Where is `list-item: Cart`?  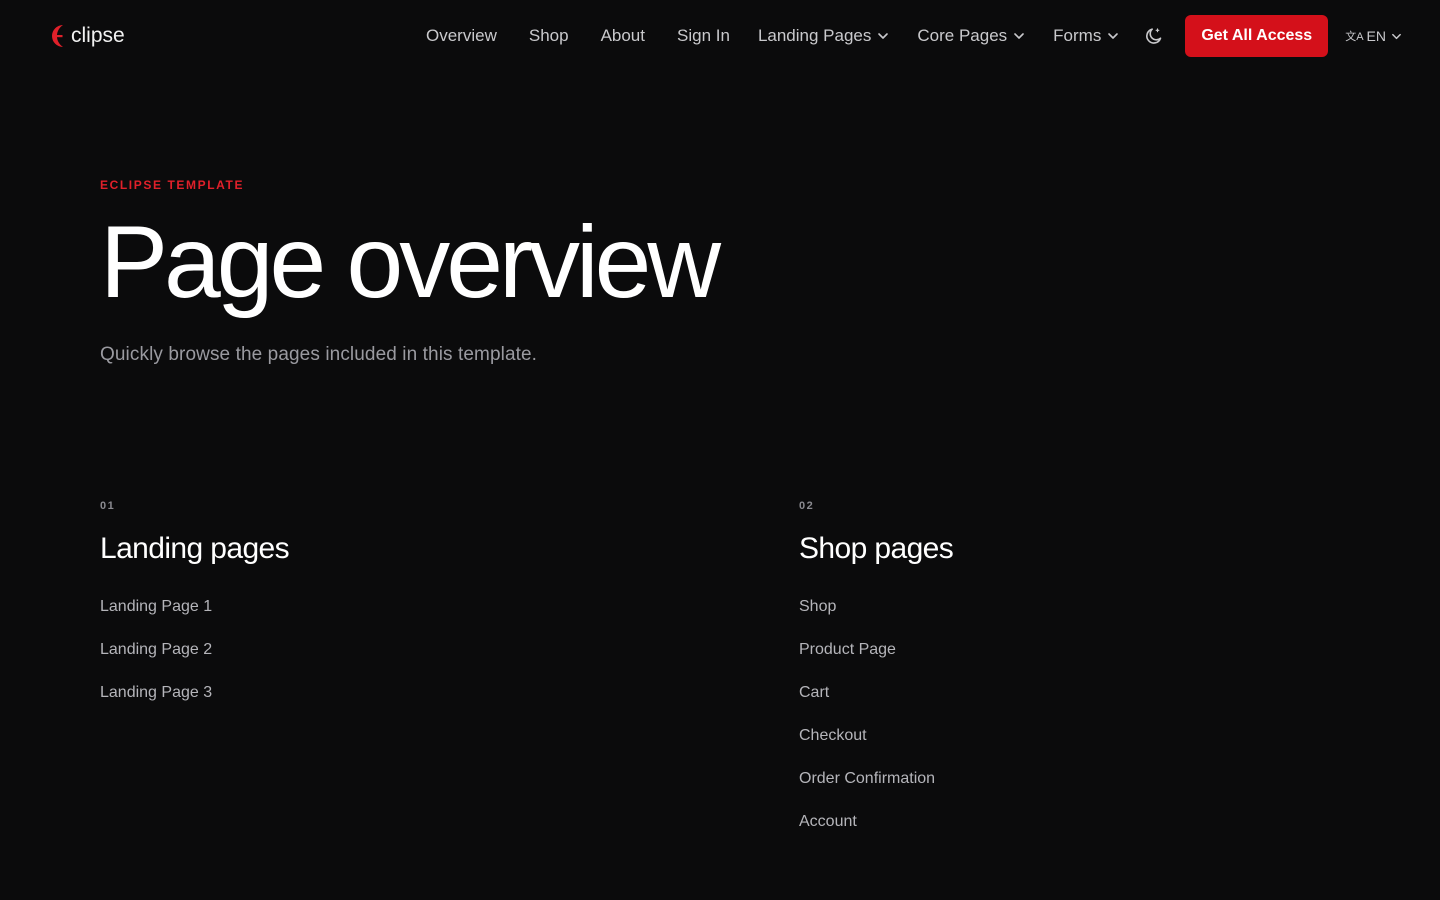 list-item: Cart is located at coordinates (1079, 693).